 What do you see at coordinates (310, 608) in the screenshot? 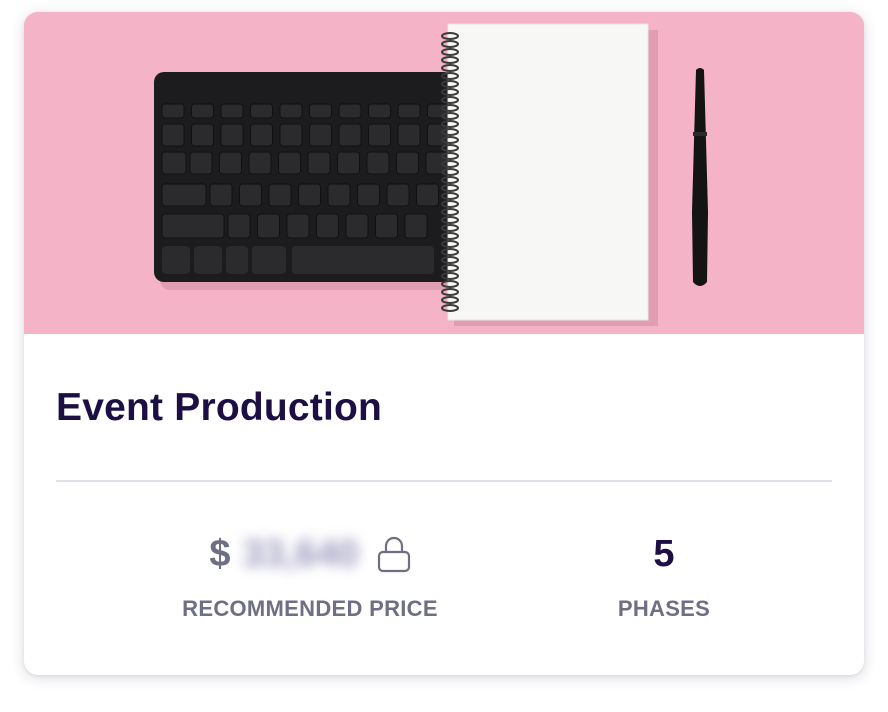
I see `recommended-price-label: RECOMMENDED PRICE` at bounding box center [310, 608].